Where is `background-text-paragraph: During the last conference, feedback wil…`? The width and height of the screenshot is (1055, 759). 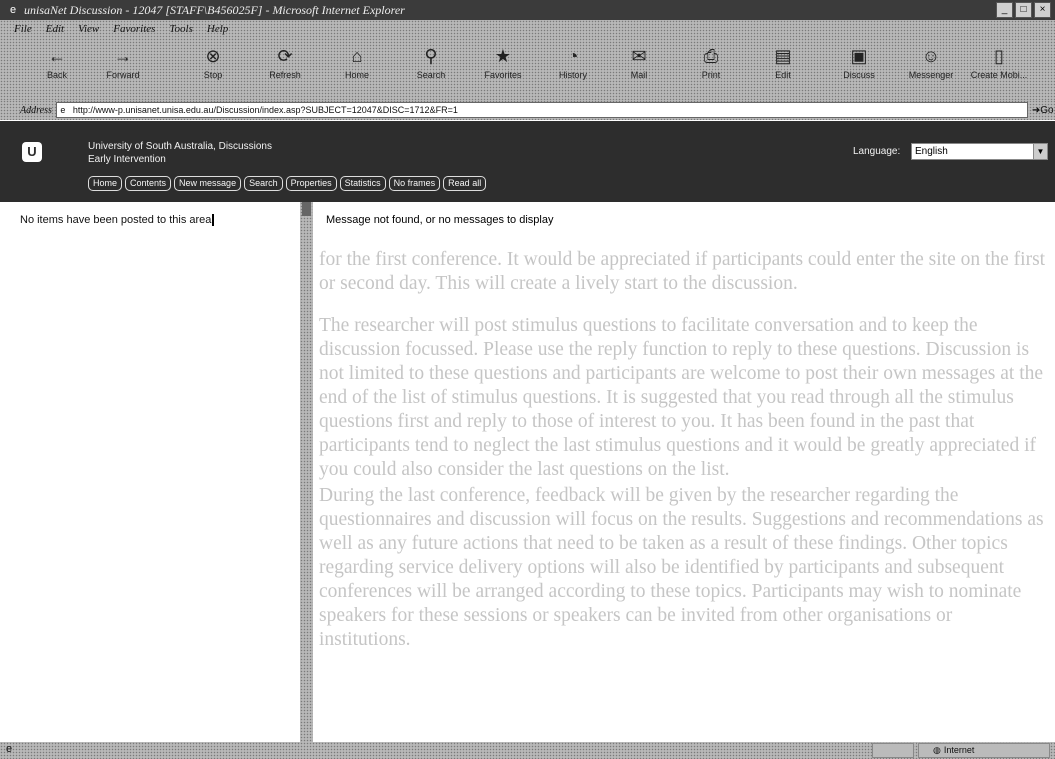 background-text-paragraph: During the last conference, feedback wil… is located at coordinates (681, 567).